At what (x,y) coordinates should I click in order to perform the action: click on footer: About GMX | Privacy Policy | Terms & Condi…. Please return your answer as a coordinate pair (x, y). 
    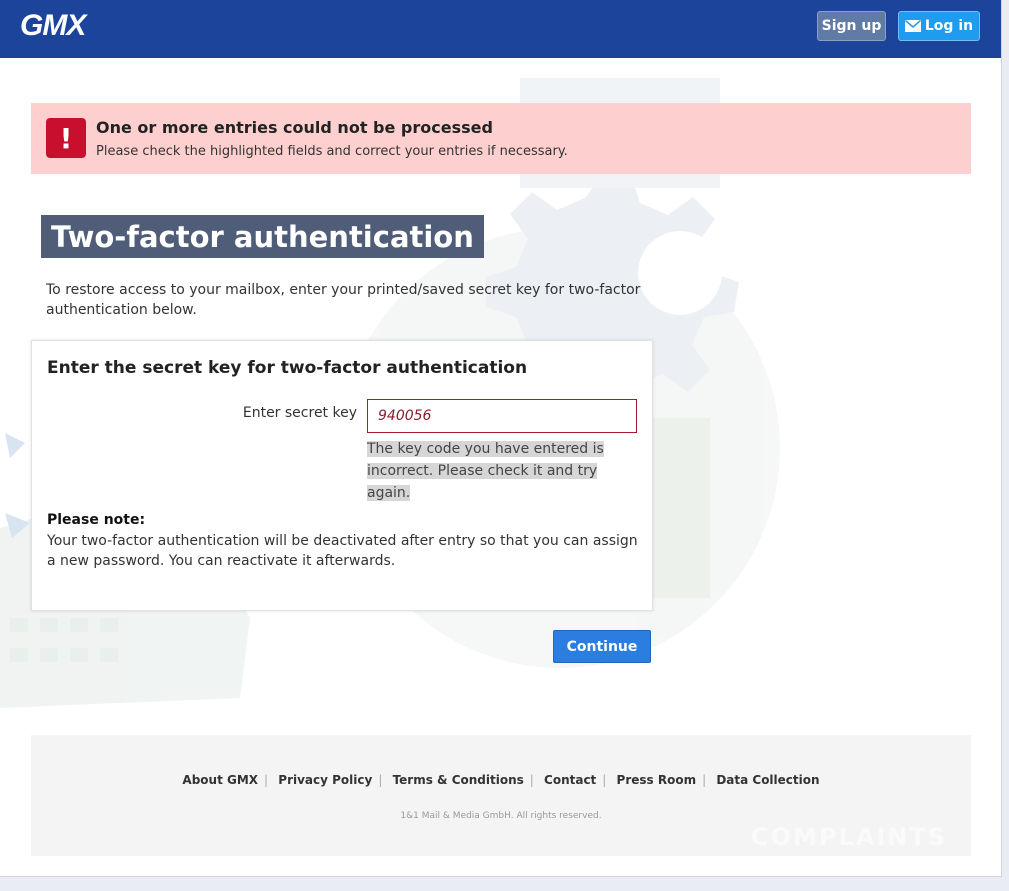
    Looking at the image, I should click on (501, 795).